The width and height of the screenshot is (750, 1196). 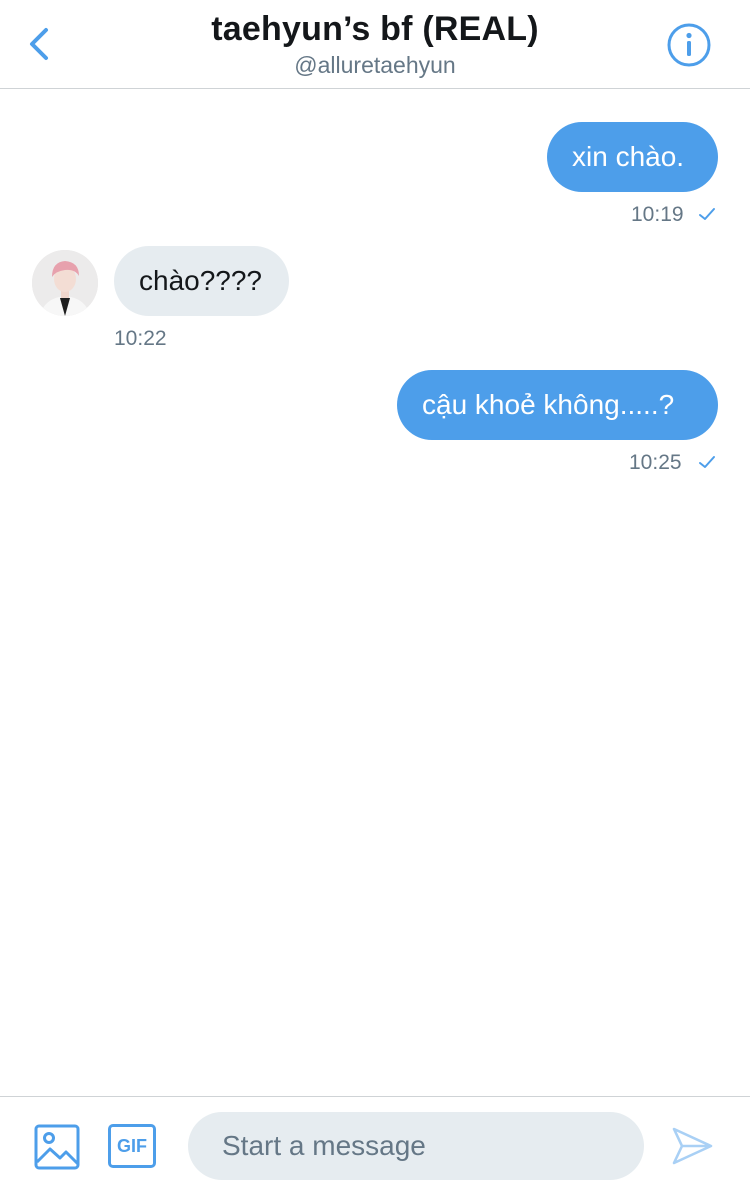 I want to click on info-button, so click(x=689, y=45).